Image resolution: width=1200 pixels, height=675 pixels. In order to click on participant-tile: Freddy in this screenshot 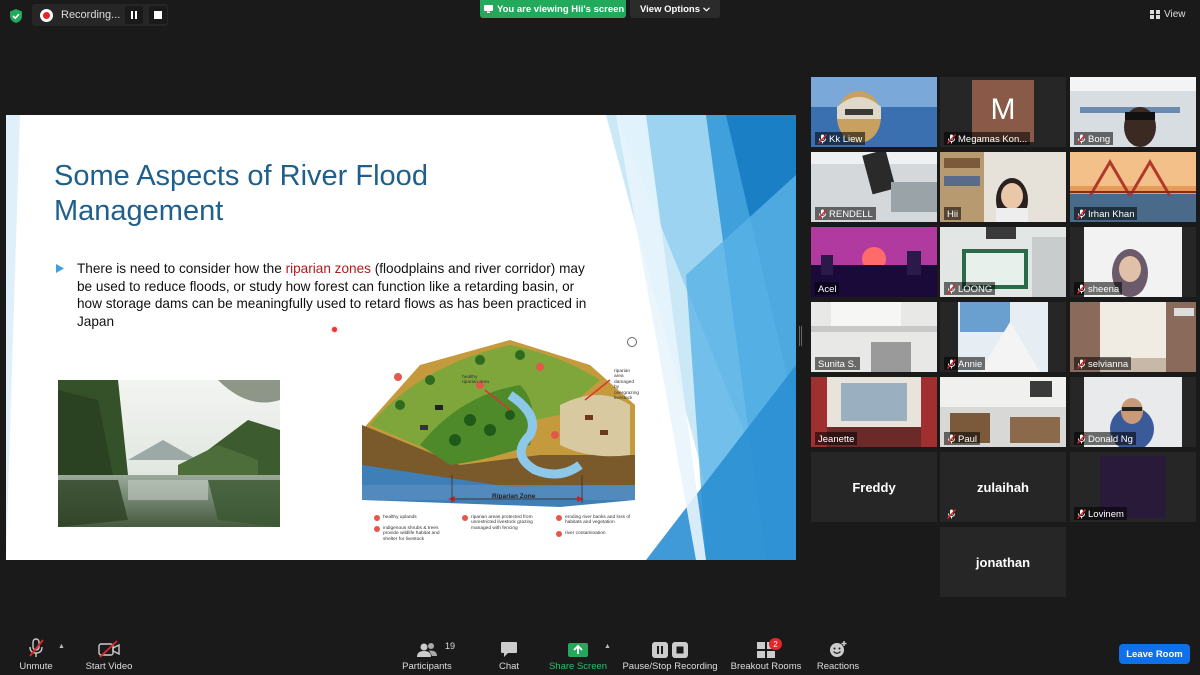, I will do `click(874, 487)`.